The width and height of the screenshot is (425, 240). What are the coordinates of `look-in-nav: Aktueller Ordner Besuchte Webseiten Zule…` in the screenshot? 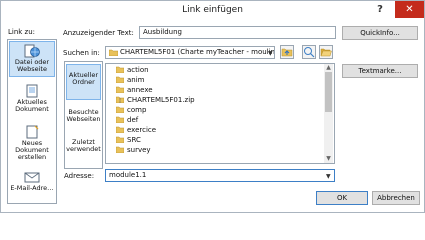 It's located at (83, 115).